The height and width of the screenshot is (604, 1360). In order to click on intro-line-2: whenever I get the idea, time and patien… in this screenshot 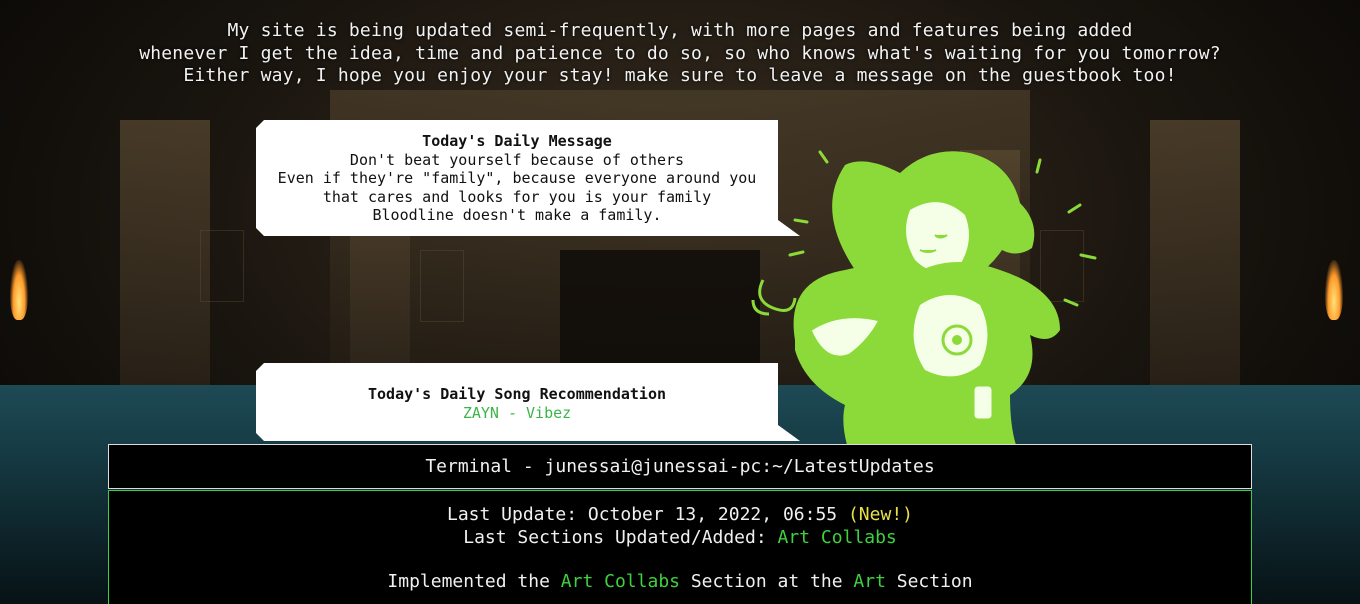, I will do `click(680, 53)`.